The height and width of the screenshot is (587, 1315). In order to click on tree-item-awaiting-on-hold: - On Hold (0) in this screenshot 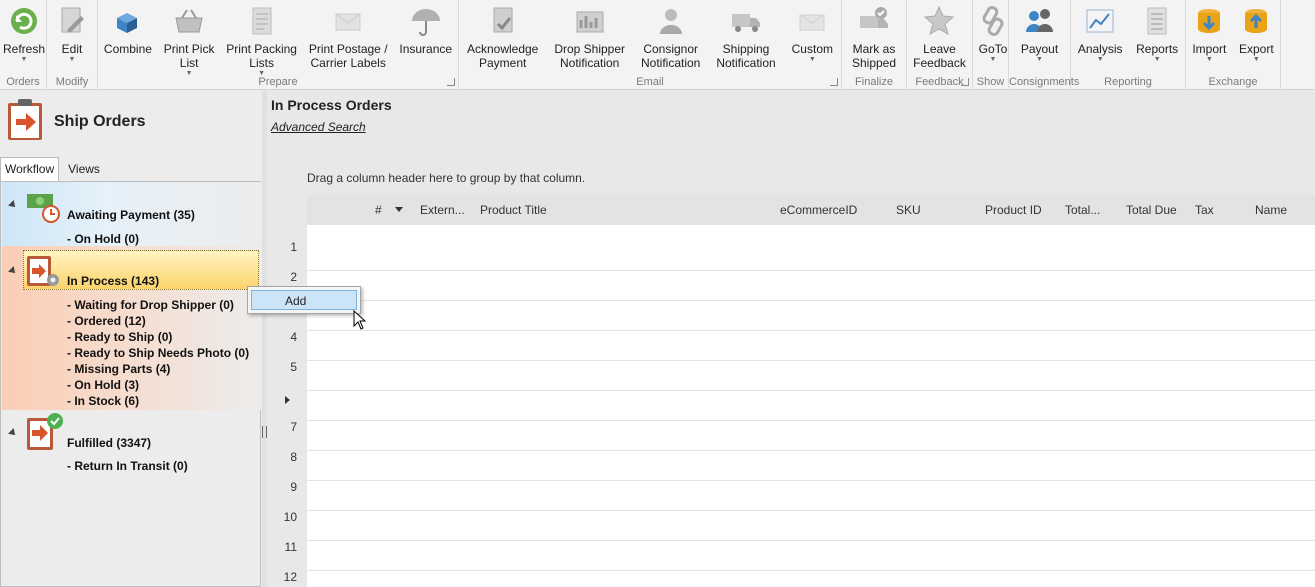, I will do `click(103, 239)`.